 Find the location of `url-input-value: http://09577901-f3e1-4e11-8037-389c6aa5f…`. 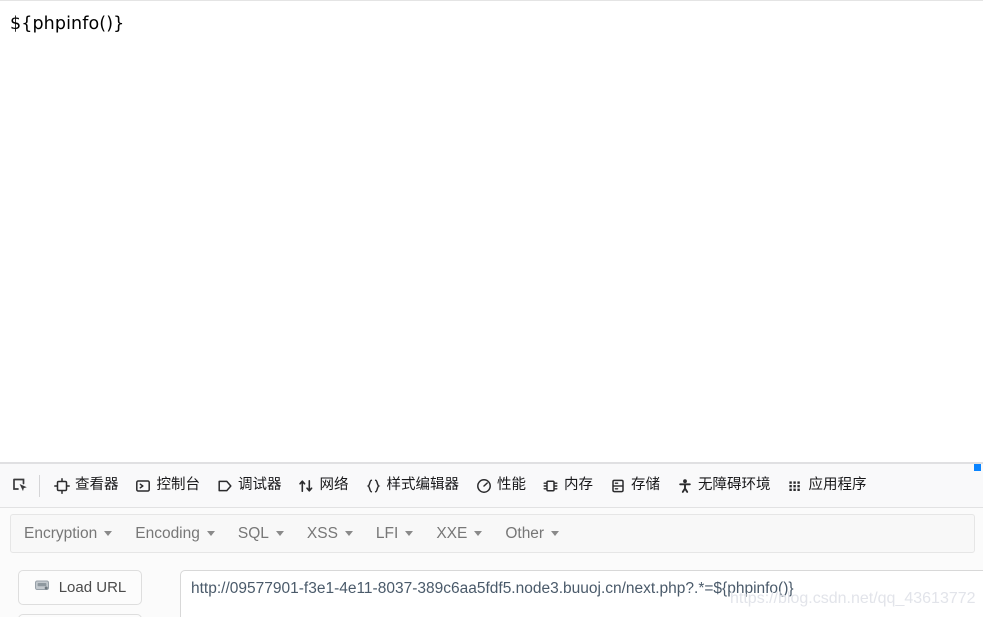

url-input-value: http://09577901-f3e1-4e11-8037-389c6aa5f… is located at coordinates (492, 588).